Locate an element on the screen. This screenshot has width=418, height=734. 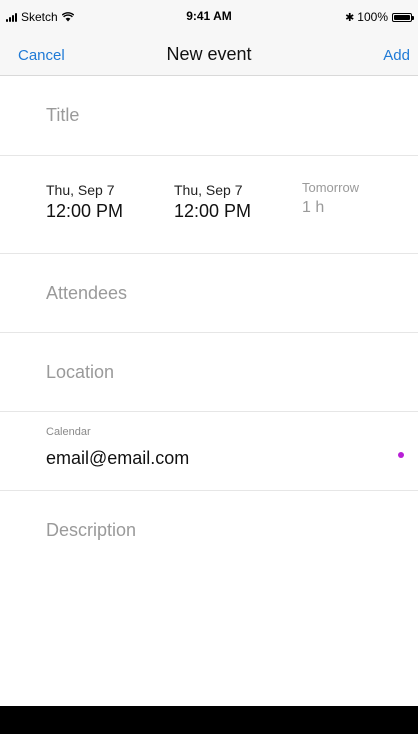
attendees-field: Attendees is located at coordinates (209, 293).